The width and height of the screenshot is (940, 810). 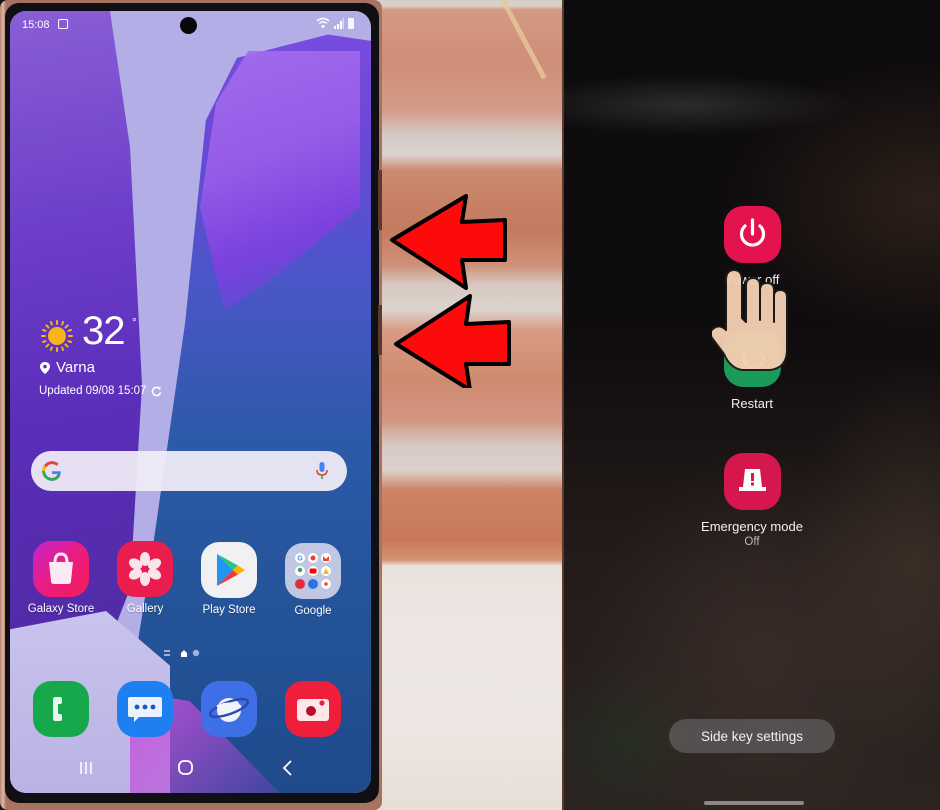 I want to click on app-google-folder: G Google, so click(x=313, y=580).